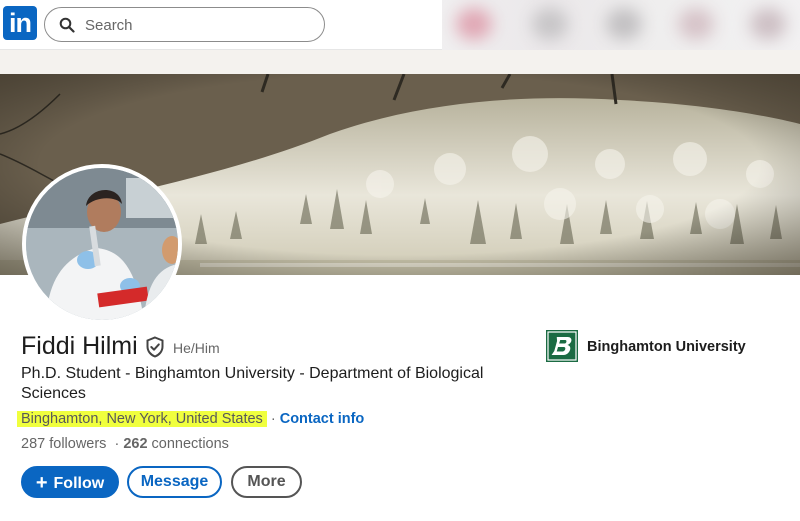 The width and height of the screenshot is (800, 521). I want to click on profile-name: Fiddi Hilmi, so click(79, 346).